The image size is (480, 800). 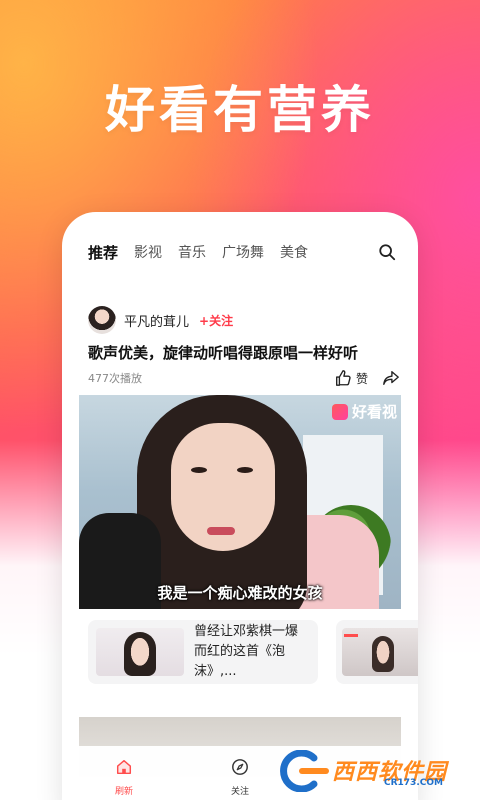 What do you see at coordinates (304, 771) in the screenshot?
I see `watermark-logo-icon` at bounding box center [304, 771].